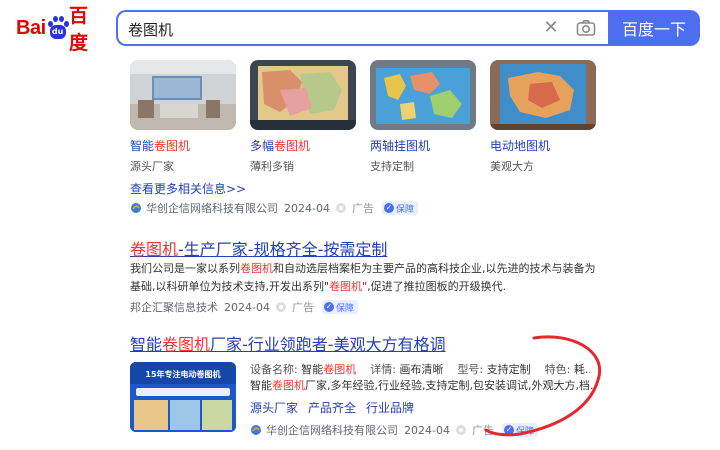  I want to click on logo-text-bai: Bai, so click(31, 27).